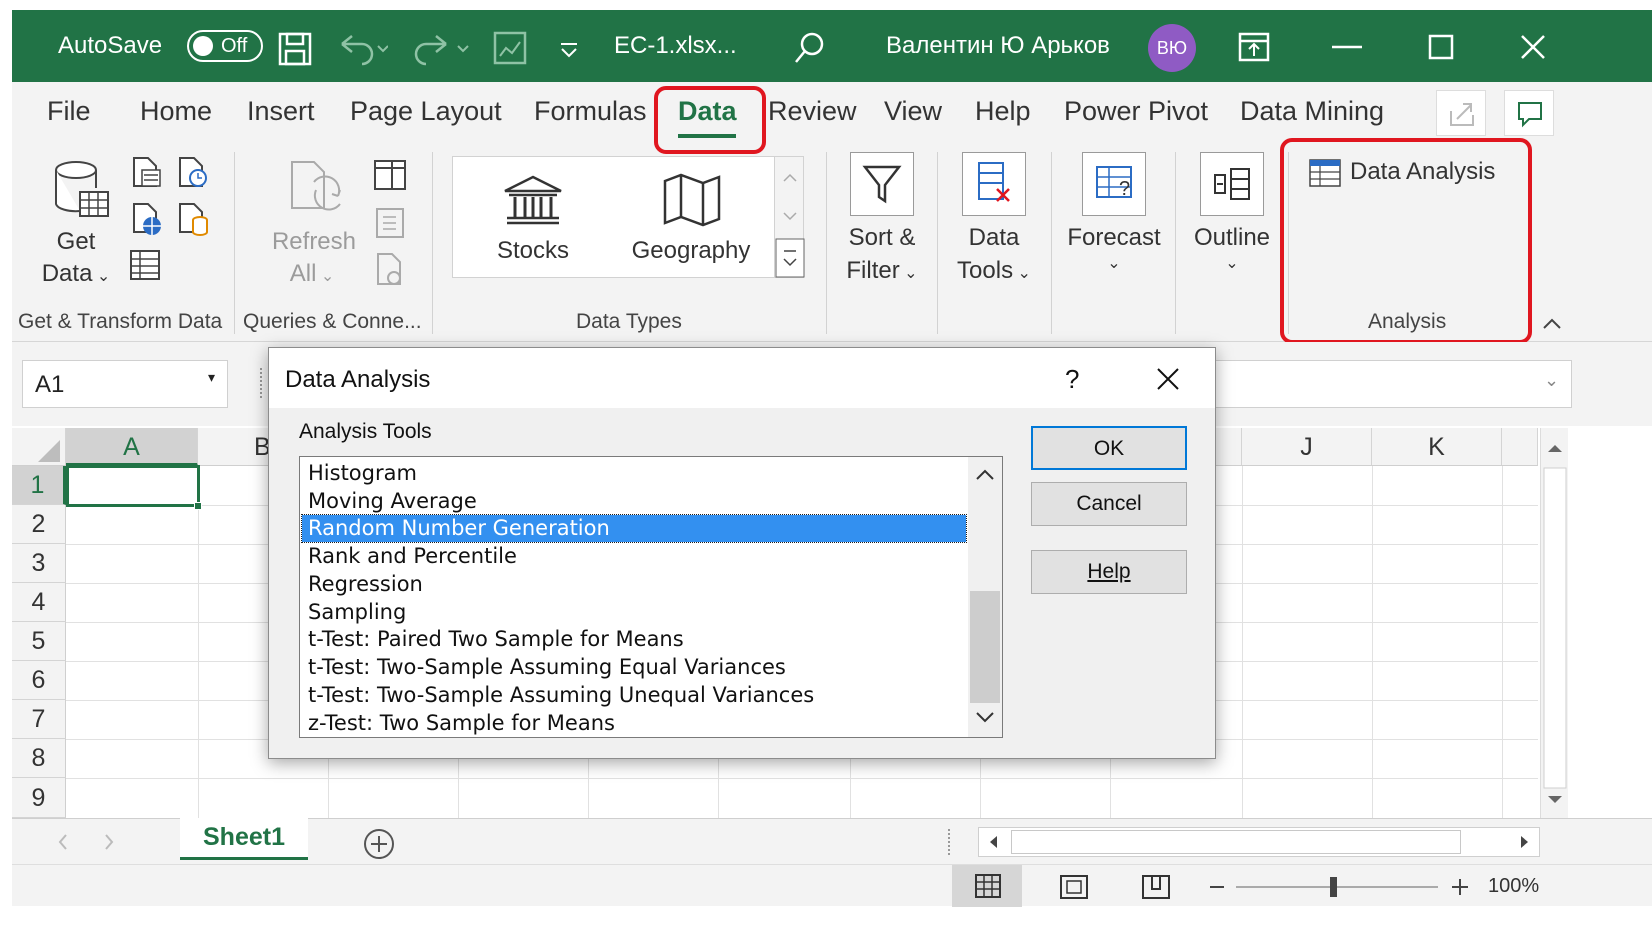 The image size is (1652, 950). Describe the element at coordinates (39, 641) in the screenshot. I see `row-header-5: 5` at that location.